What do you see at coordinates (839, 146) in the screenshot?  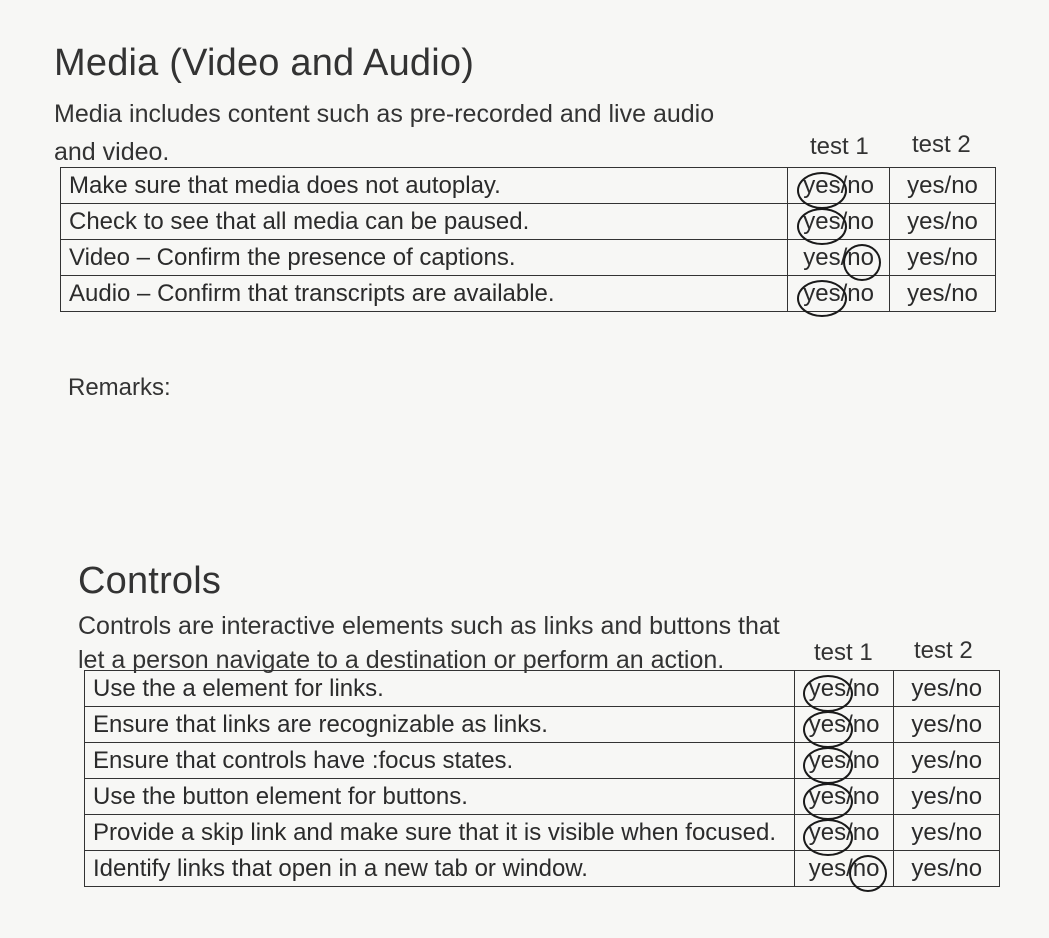 I see `media-test1-header: test 1` at bounding box center [839, 146].